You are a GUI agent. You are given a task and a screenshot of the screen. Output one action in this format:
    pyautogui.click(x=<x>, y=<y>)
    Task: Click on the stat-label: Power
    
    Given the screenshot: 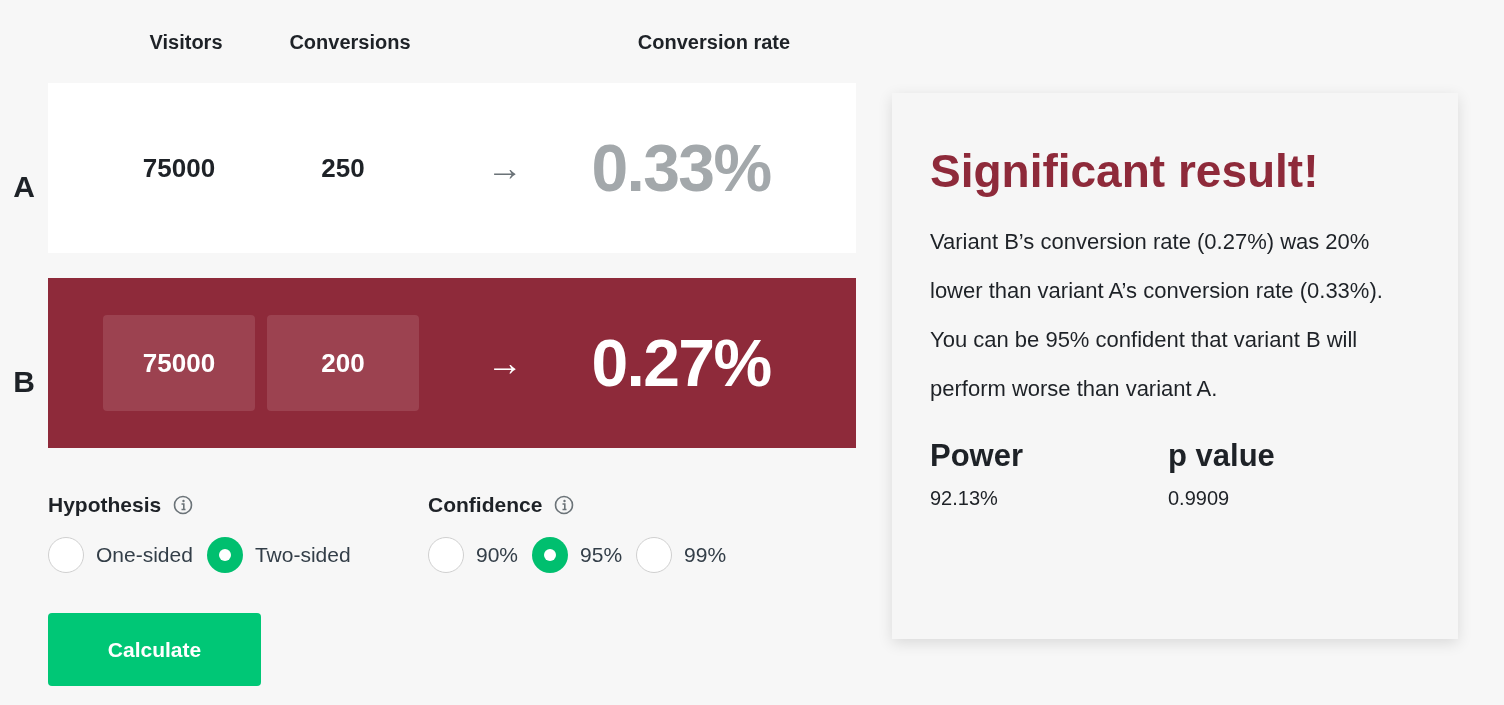 What is the action you would take?
    pyautogui.click(x=977, y=455)
    